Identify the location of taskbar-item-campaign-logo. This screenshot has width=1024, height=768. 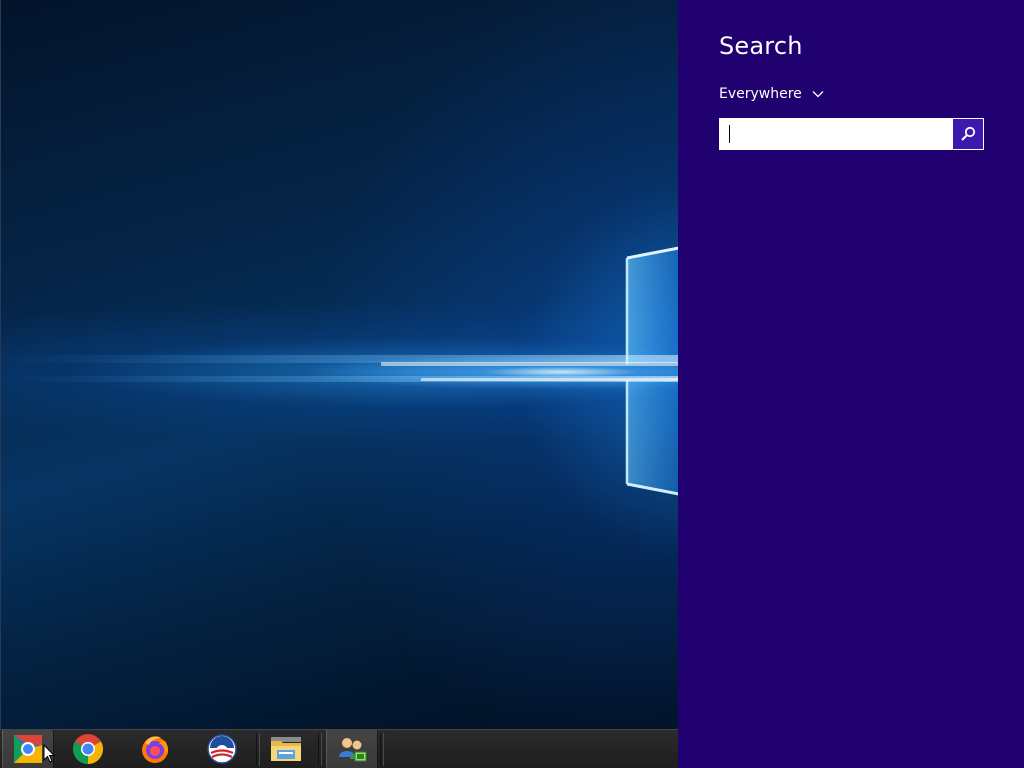
(222, 749).